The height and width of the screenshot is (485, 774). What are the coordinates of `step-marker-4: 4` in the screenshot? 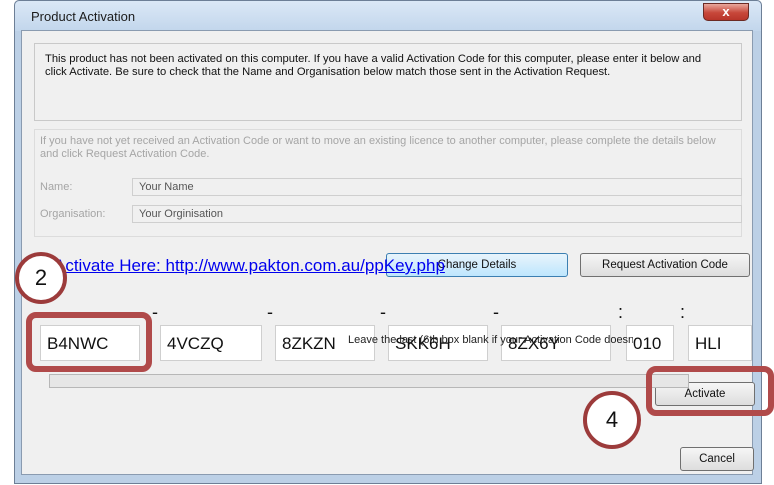 It's located at (612, 420).